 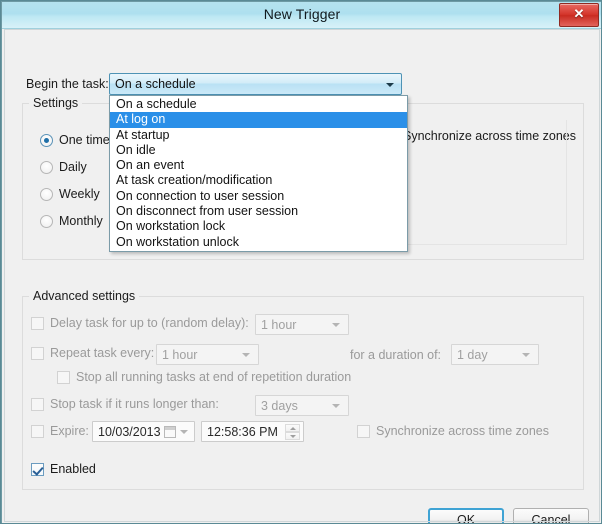 I want to click on expire-label: Expire:, so click(x=69, y=431).